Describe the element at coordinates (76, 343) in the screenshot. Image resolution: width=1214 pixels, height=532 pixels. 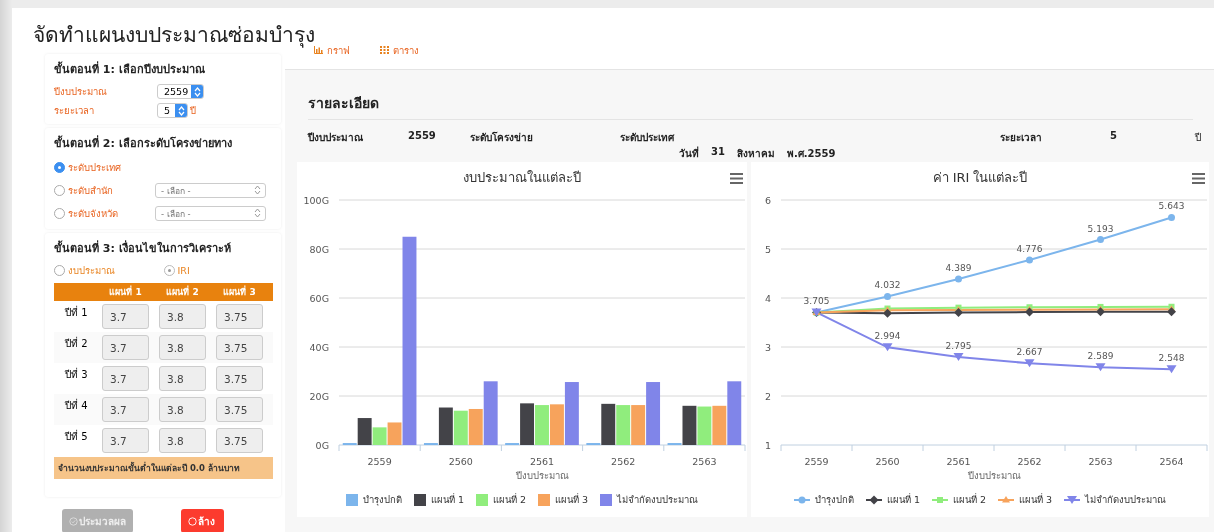
I see `row-label: ปีที่ 2` at that location.